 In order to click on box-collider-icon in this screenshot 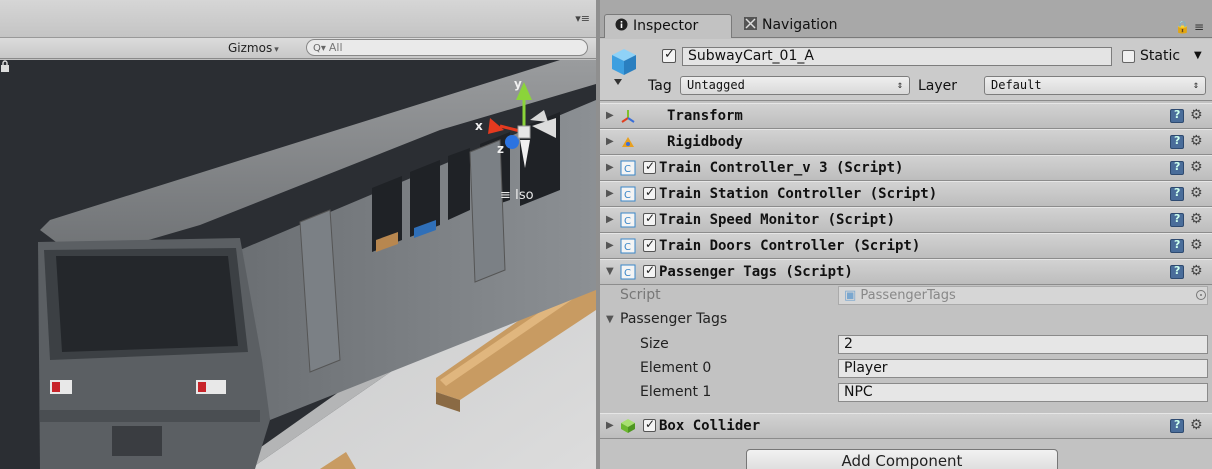, I will do `click(628, 426)`.